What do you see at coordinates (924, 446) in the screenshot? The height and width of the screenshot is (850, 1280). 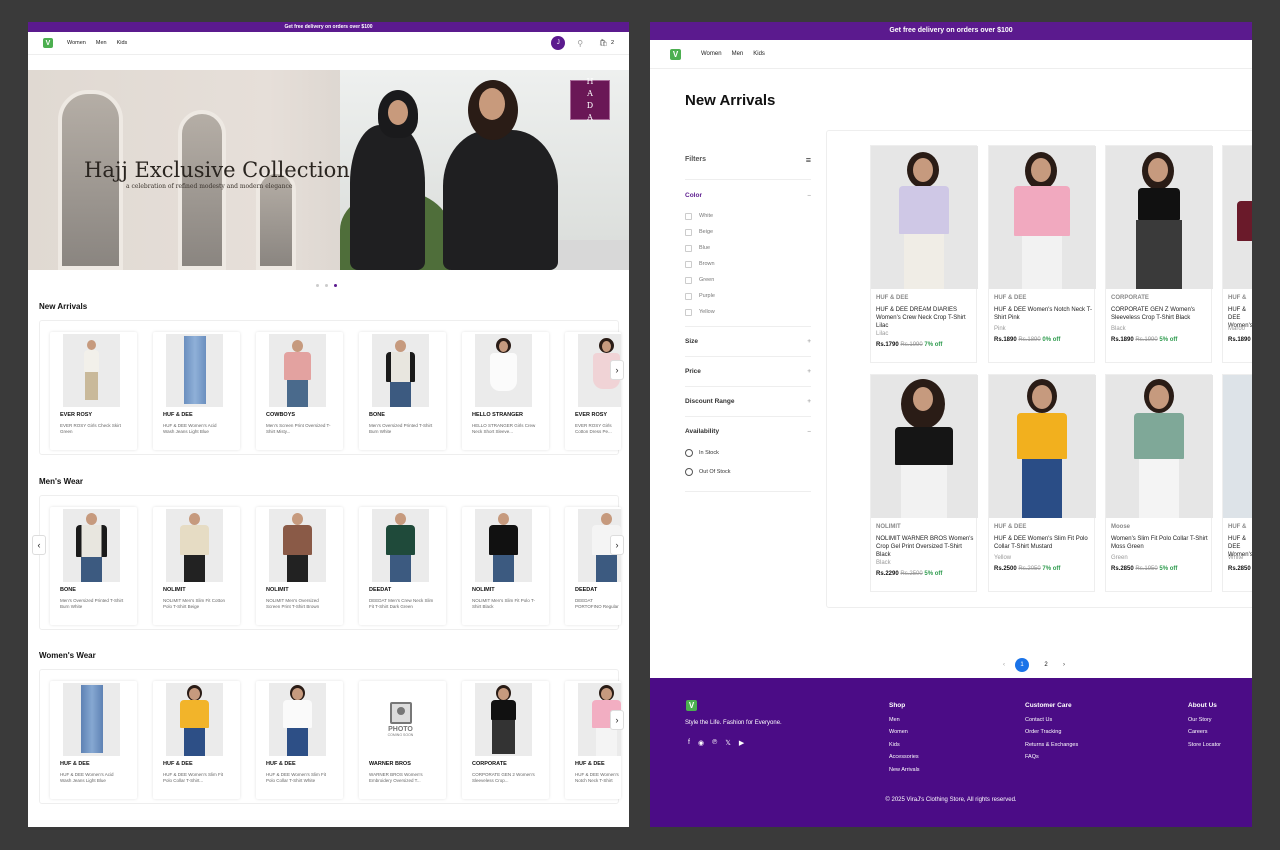 I see `product-image` at bounding box center [924, 446].